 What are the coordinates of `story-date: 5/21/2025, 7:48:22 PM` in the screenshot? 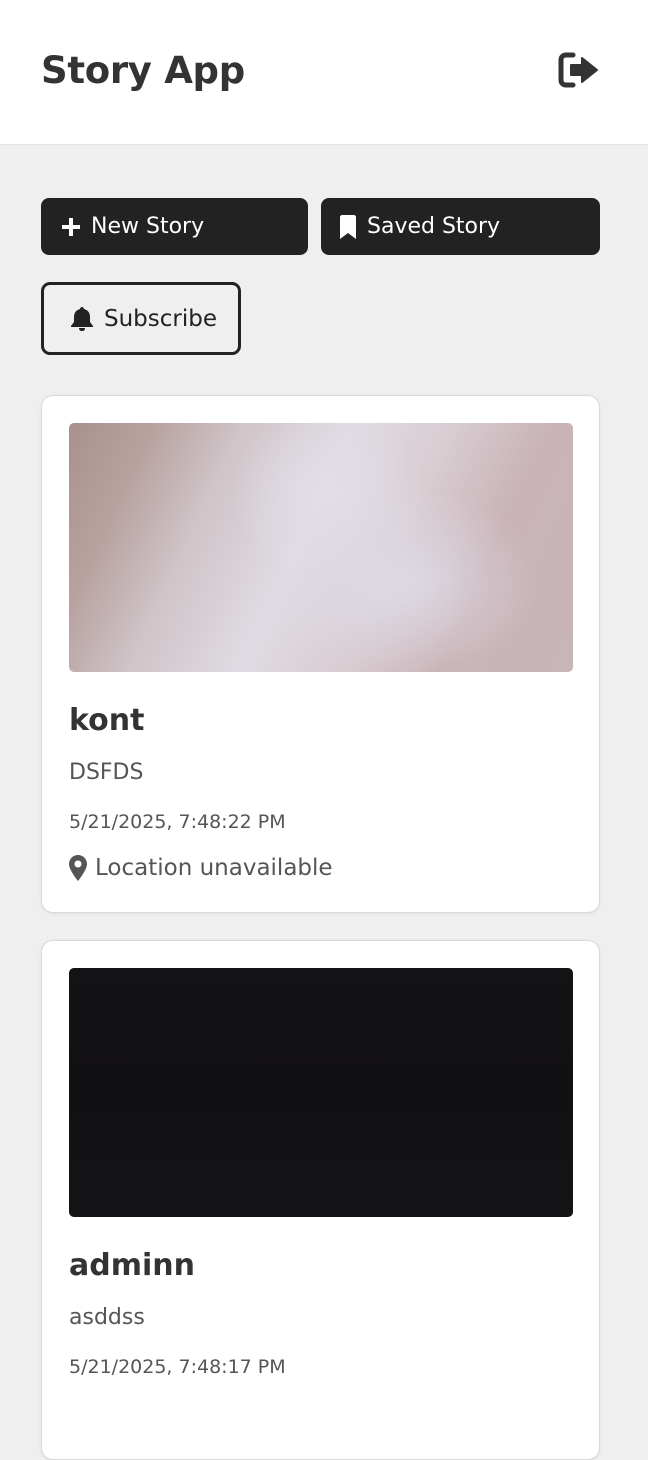 It's located at (177, 822).